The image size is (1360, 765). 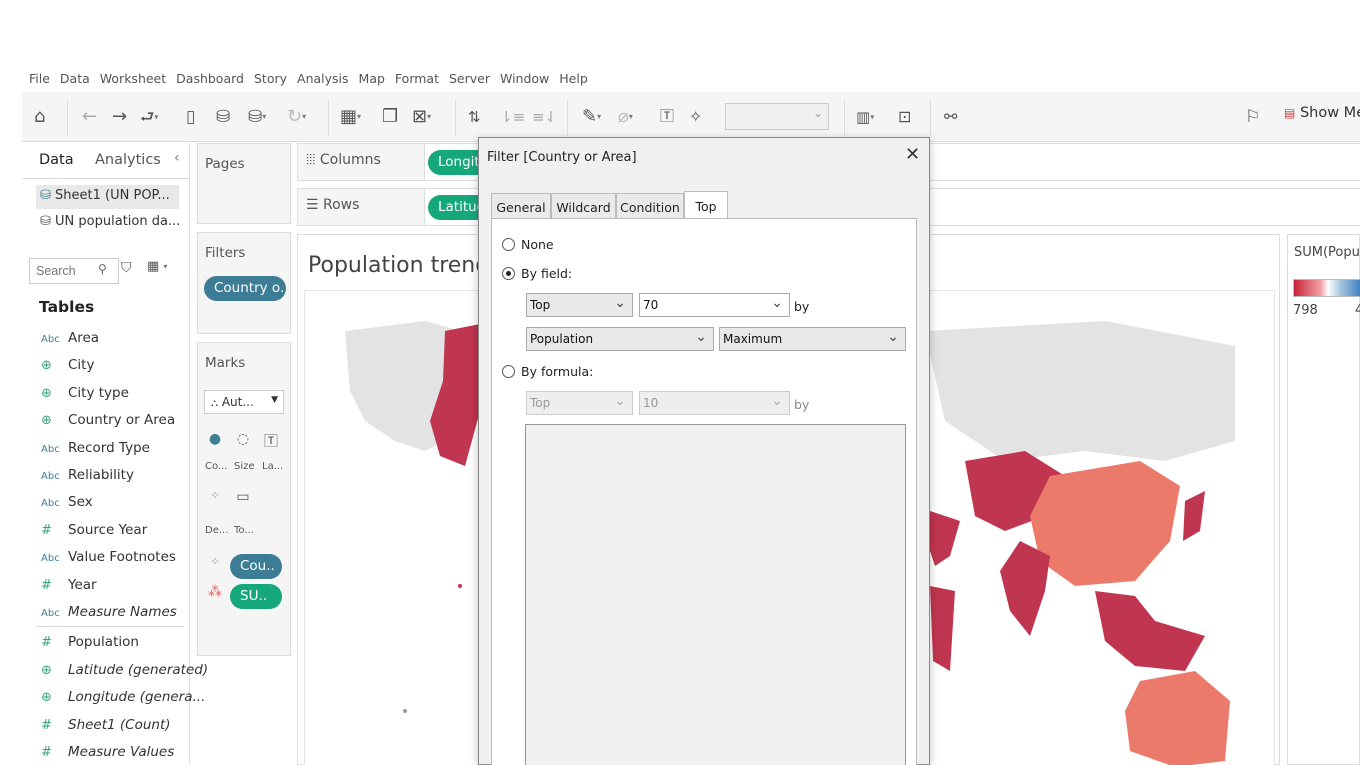 What do you see at coordinates (95, 450) in the screenshot?
I see `field-item: Abc Record Type` at bounding box center [95, 450].